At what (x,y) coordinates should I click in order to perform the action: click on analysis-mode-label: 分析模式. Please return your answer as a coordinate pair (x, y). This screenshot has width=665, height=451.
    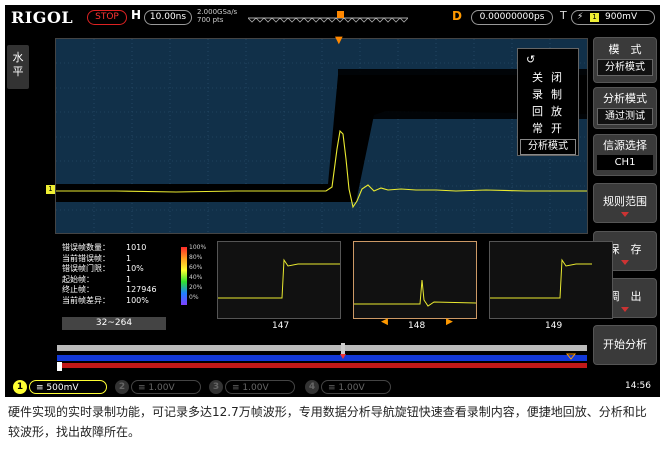
    Looking at the image, I should click on (625, 98).